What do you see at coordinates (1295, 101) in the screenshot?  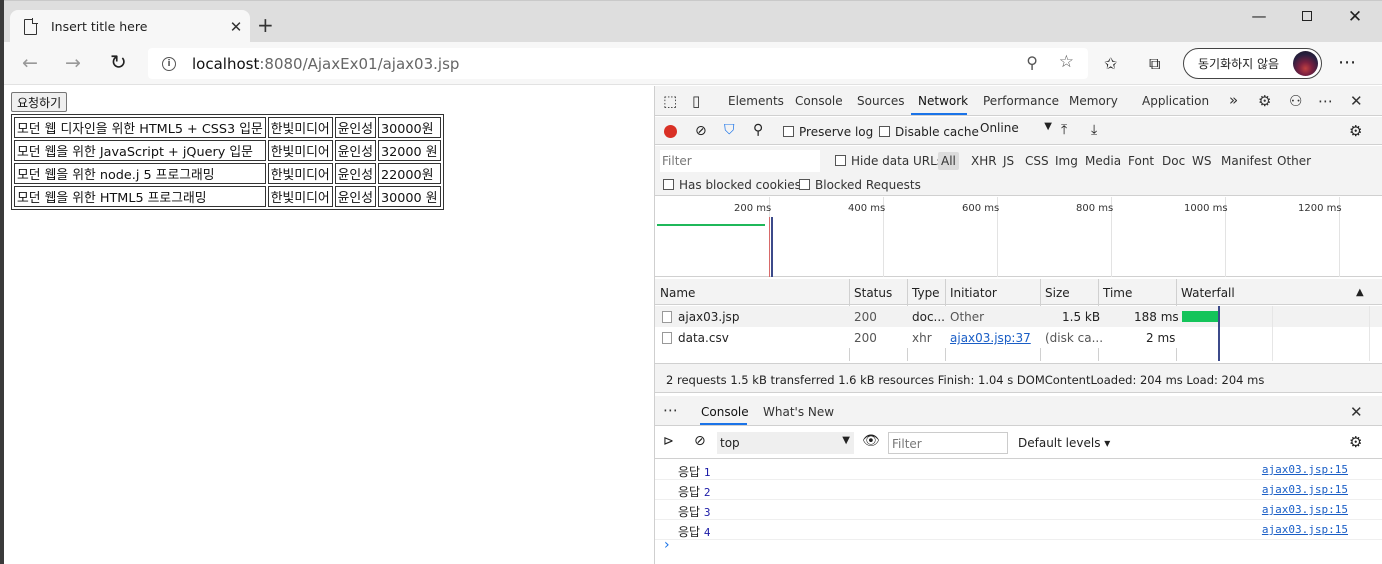 I see `feedback-icon: ⚇` at bounding box center [1295, 101].